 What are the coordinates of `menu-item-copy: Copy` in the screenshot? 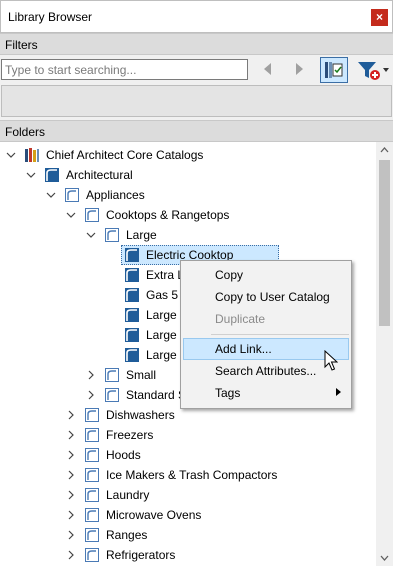 It's located at (266, 275).